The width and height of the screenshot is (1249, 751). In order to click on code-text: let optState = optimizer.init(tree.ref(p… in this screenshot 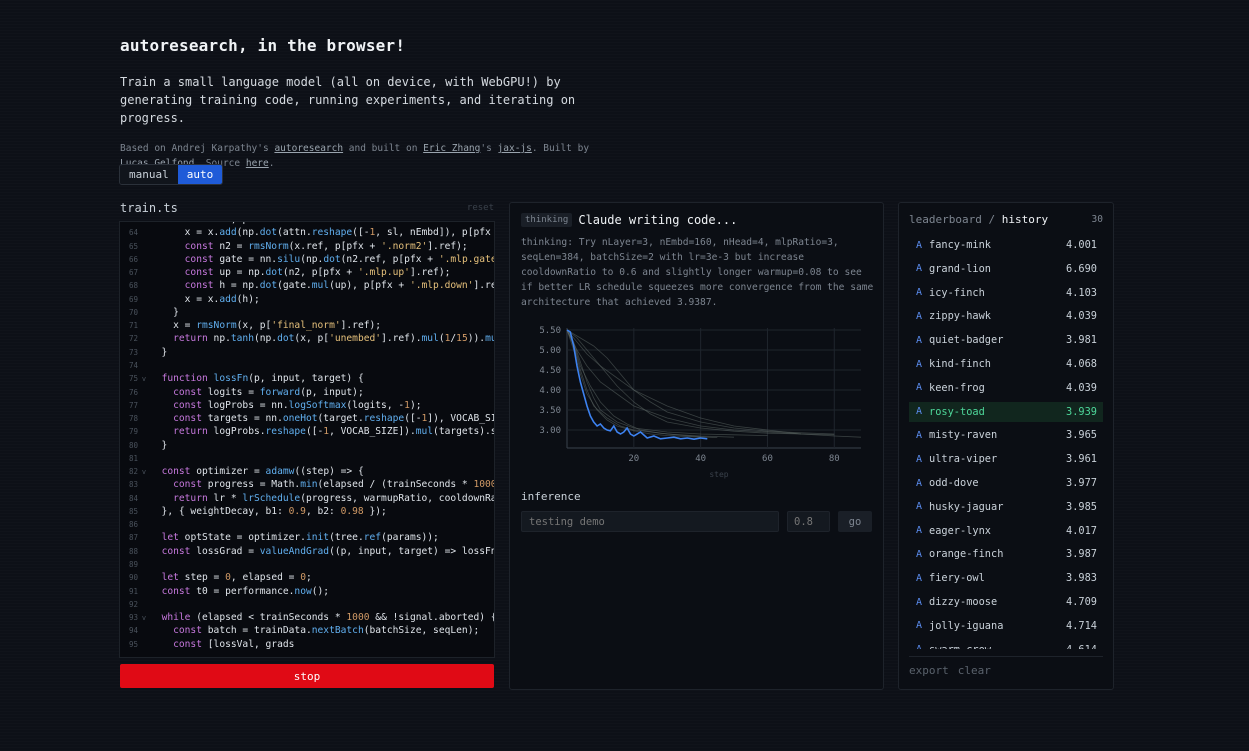, I will do `click(294, 537)`.